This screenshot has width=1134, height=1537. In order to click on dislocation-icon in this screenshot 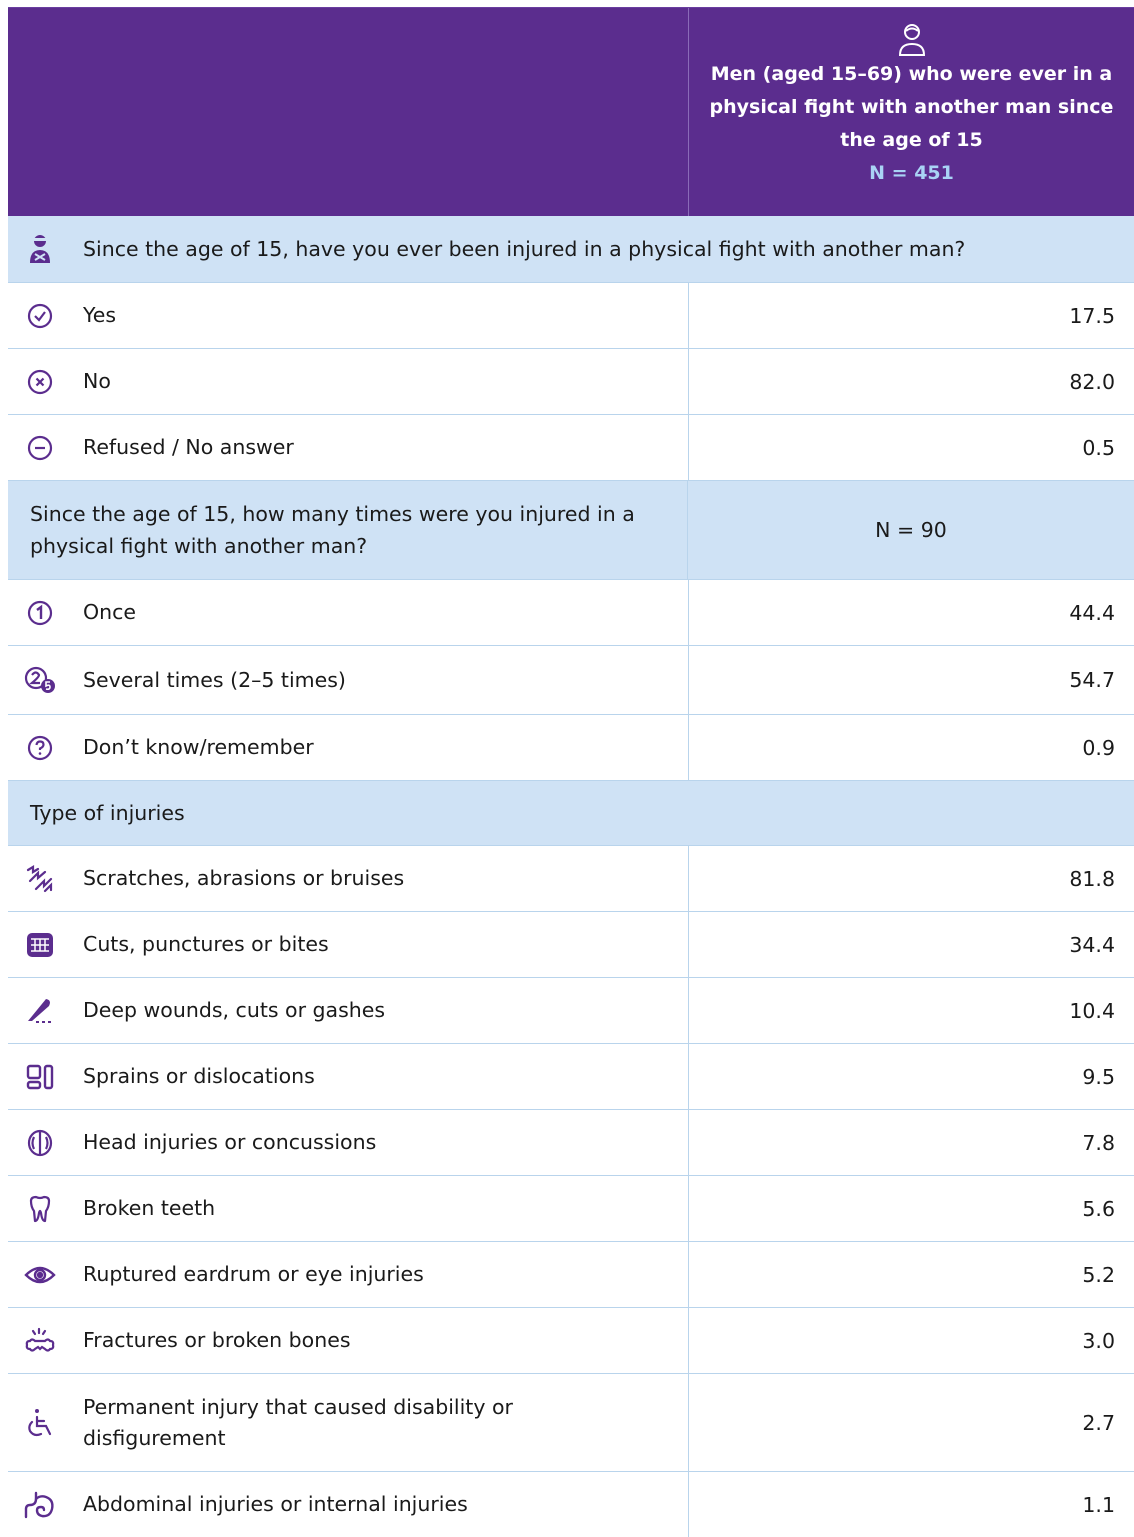, I will do `click(40, 1077)`.